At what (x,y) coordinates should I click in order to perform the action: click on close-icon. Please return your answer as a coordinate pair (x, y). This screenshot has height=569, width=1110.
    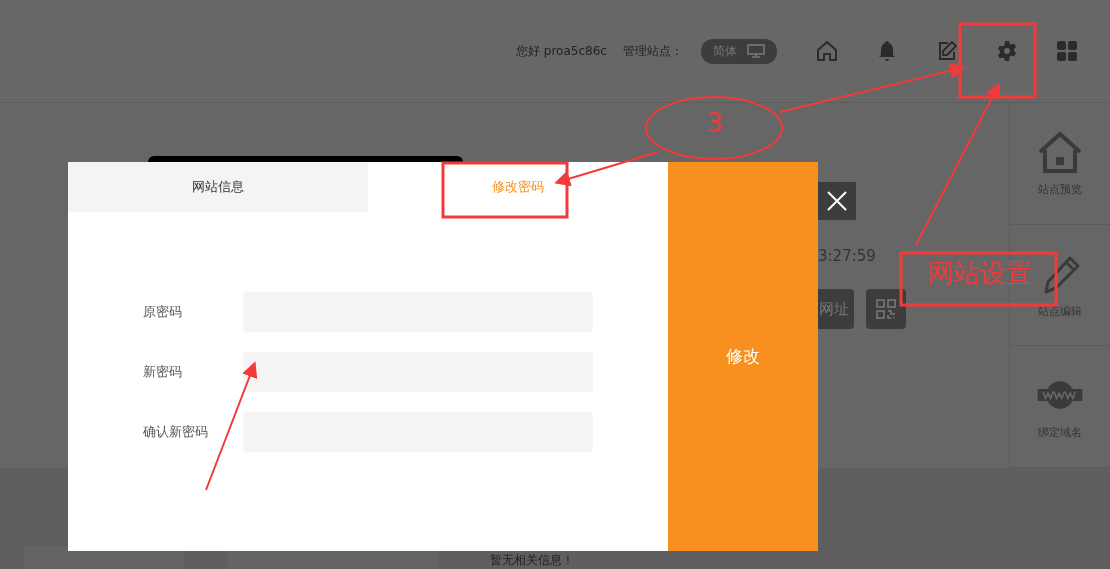
    Looking at the image, I should click on (837, 201).